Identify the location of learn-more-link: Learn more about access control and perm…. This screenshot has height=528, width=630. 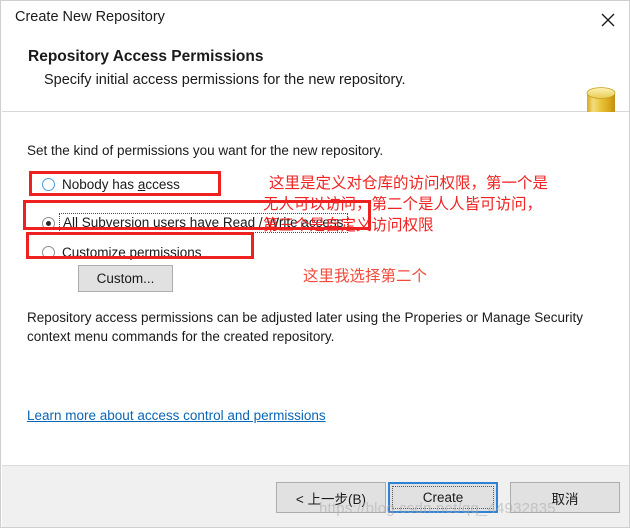
(176, 415).